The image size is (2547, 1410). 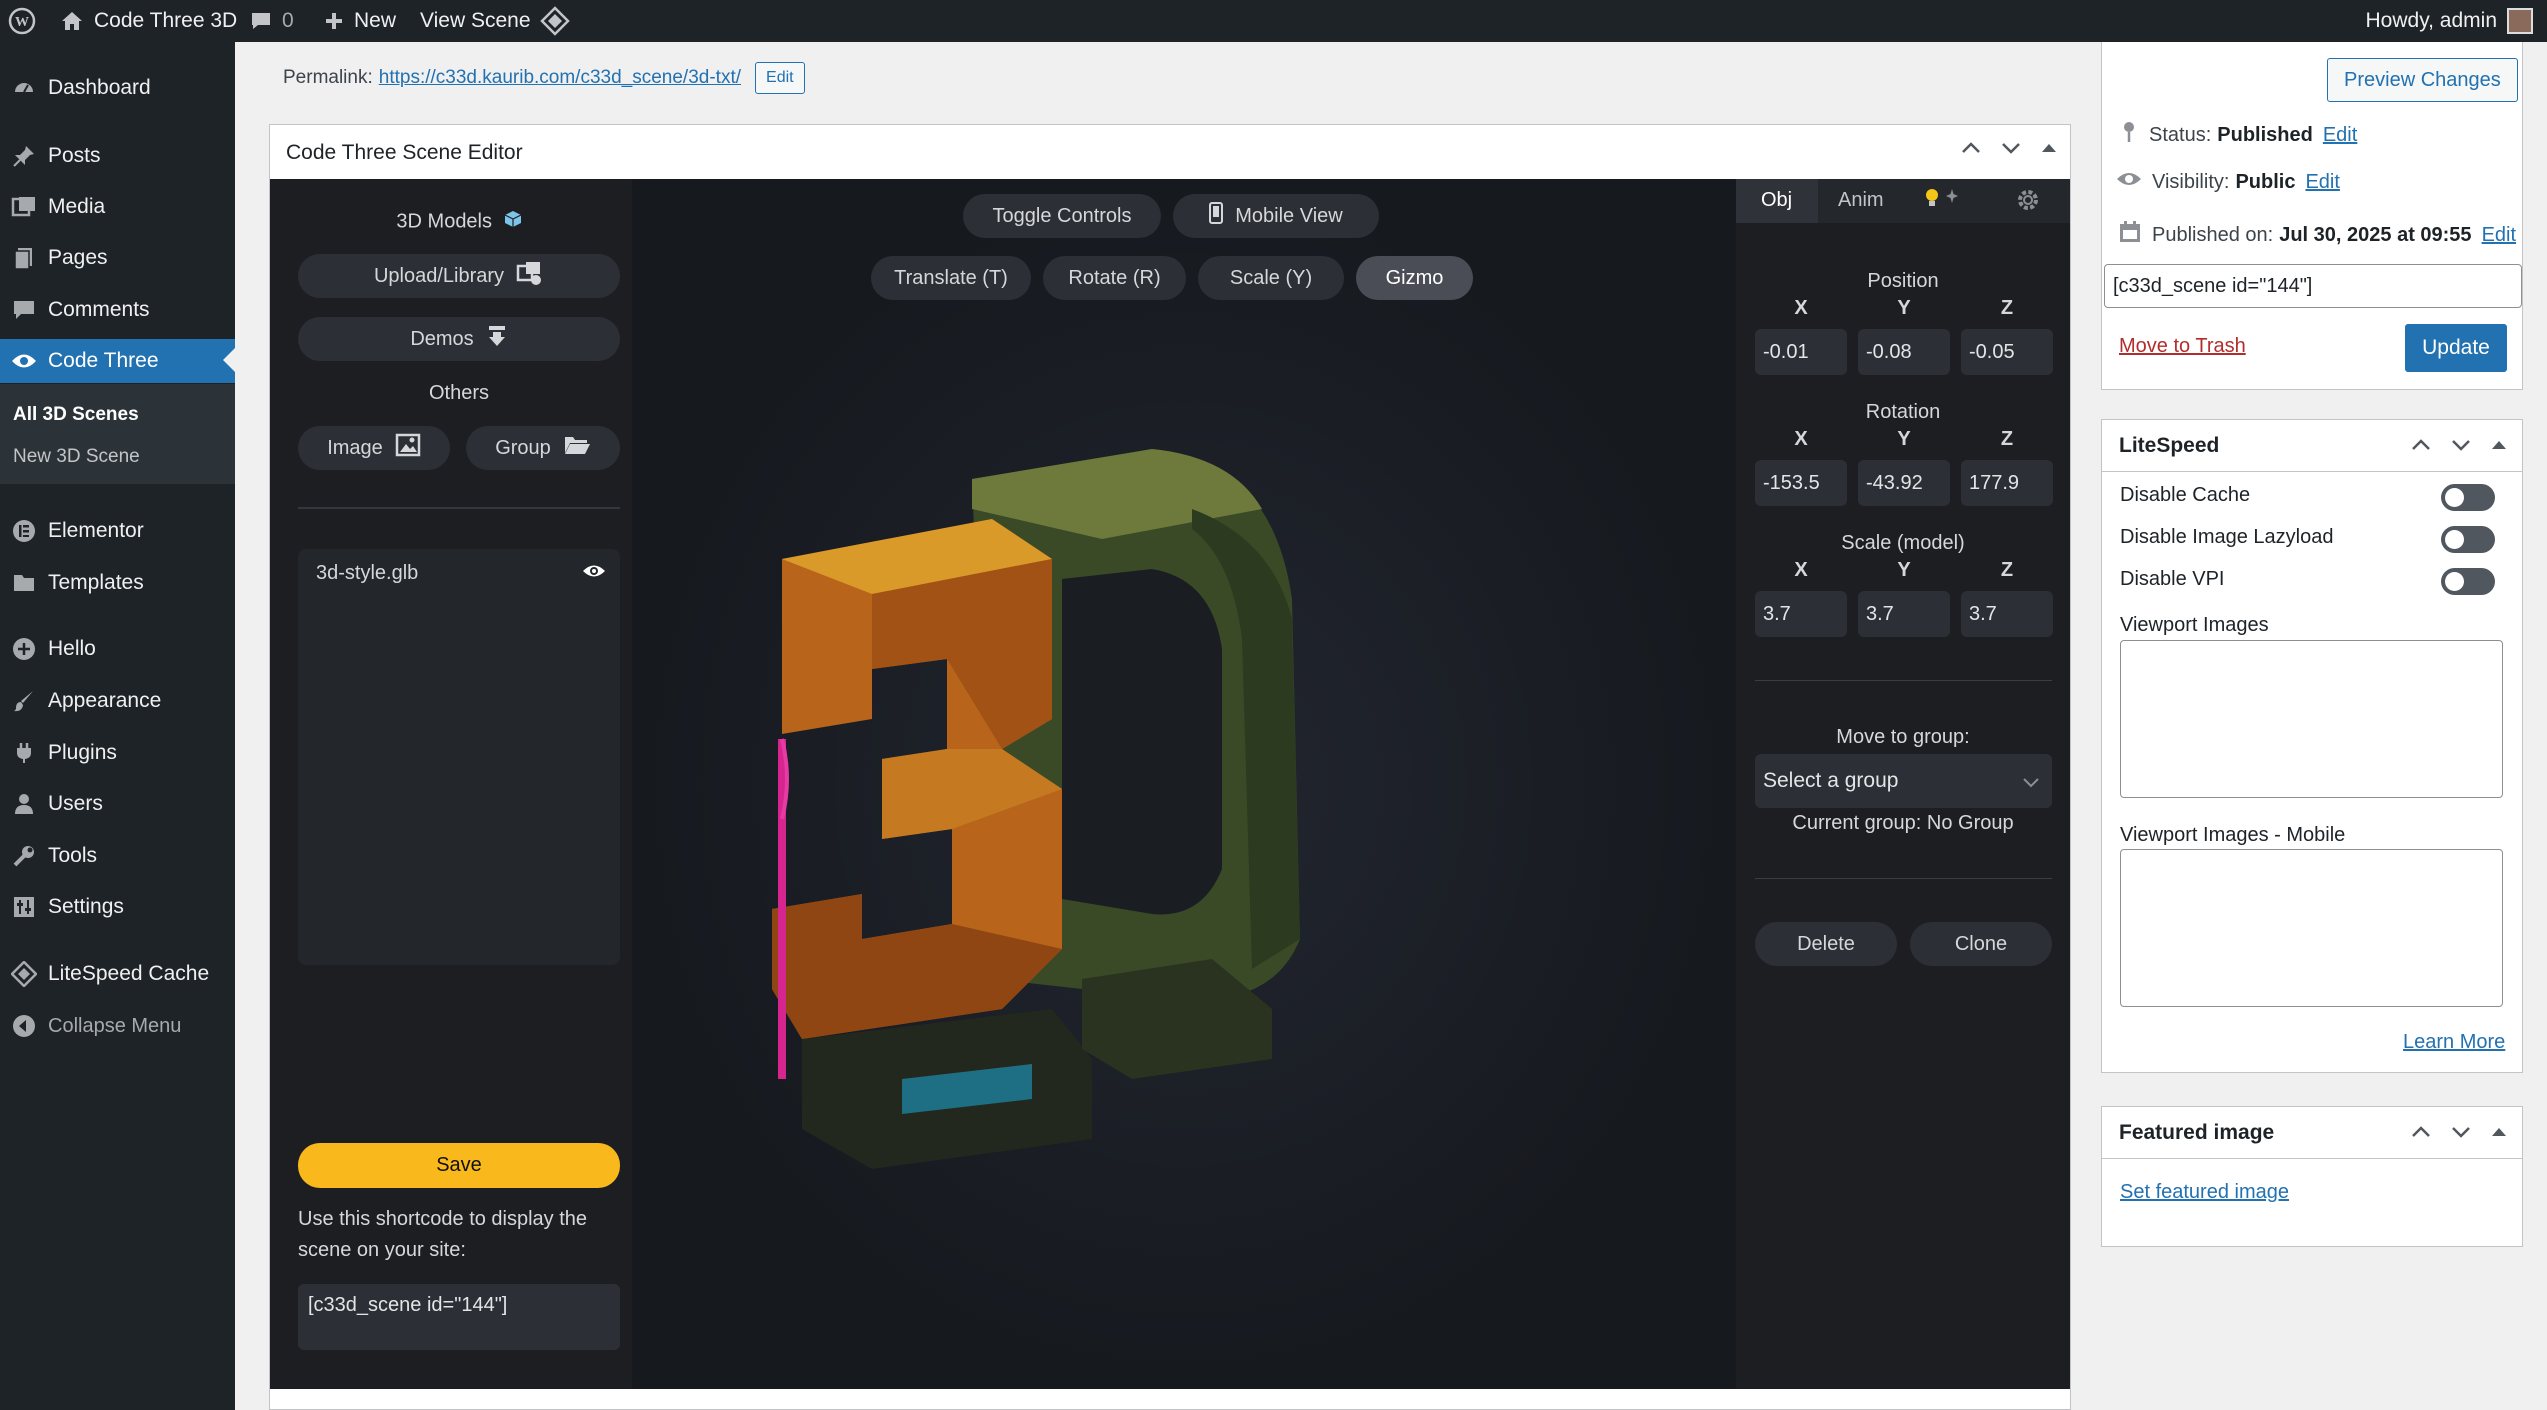 I want to click on submenu-new-3d-scene: New 3D Scene, so click(x=76, y=457).